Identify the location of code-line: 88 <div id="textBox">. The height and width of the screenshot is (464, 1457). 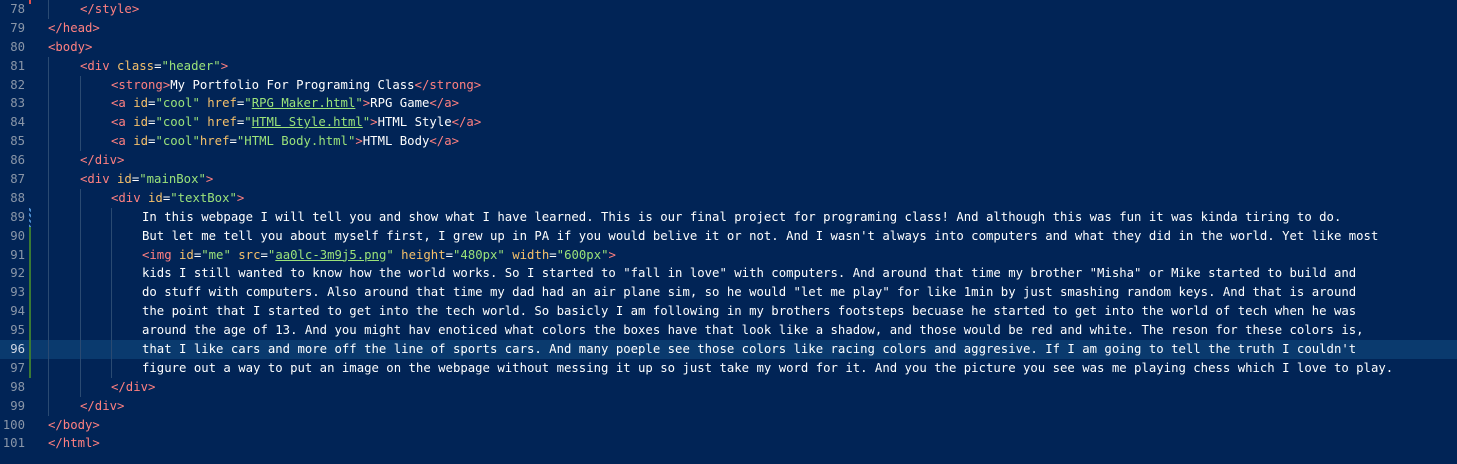
(728, 198).